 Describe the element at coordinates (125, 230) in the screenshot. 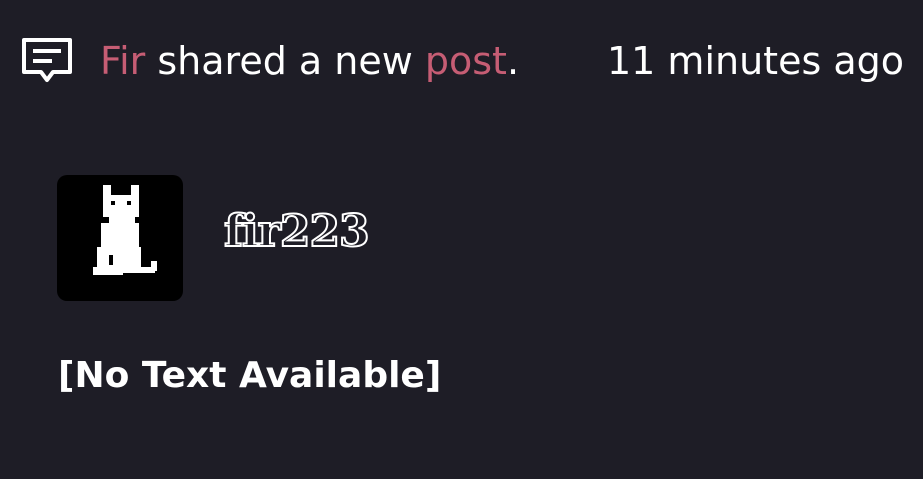

I see `pixel-cat-icon` at that location.